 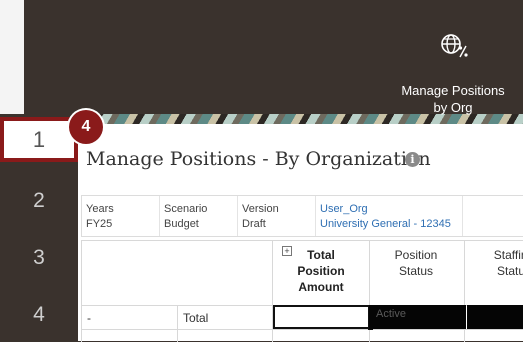 What do you see at coordinates (495, 317) in the screenshot?
I see `cell-staffing-status` at bounding box center [495, 317].